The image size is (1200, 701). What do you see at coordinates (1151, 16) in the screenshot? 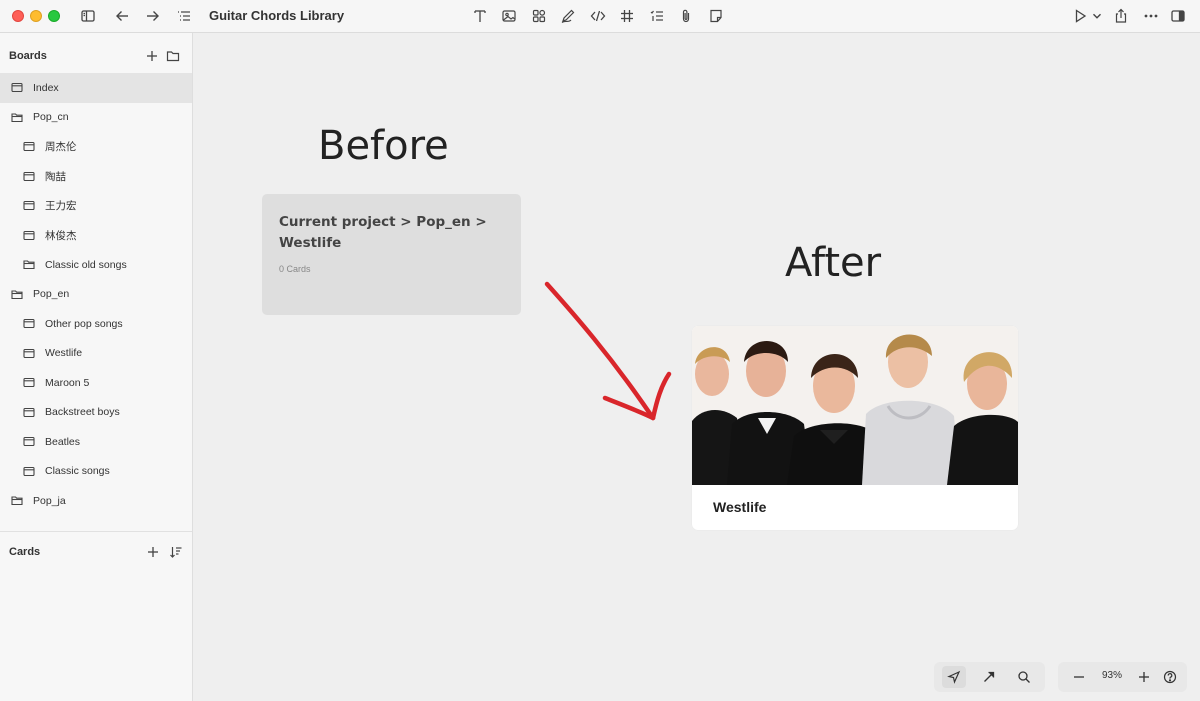
I see `more-icon` at bounding box center [1151, 16].